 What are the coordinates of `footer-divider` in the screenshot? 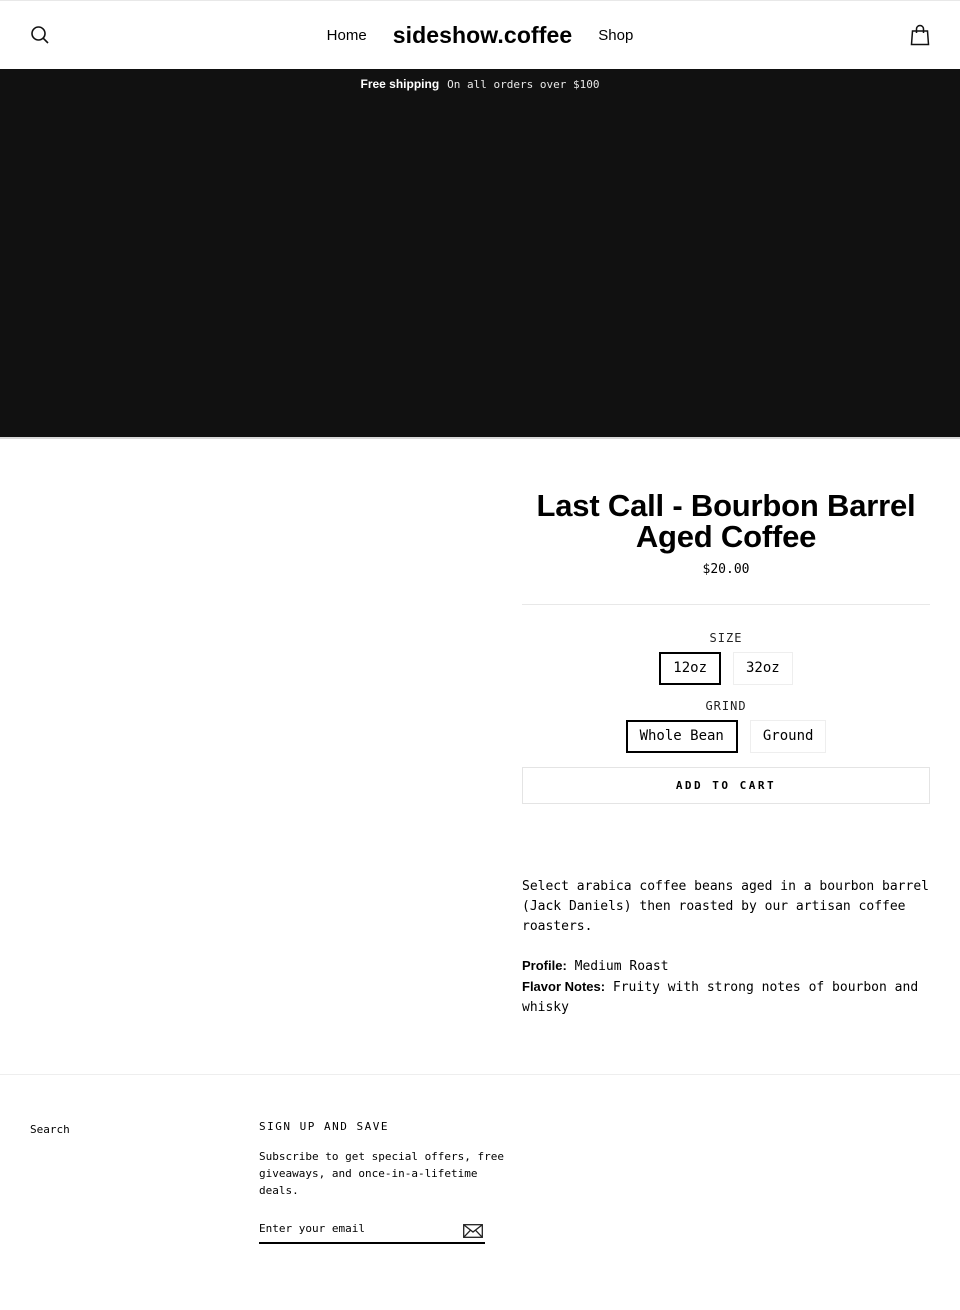 It's located at (480, 1074).